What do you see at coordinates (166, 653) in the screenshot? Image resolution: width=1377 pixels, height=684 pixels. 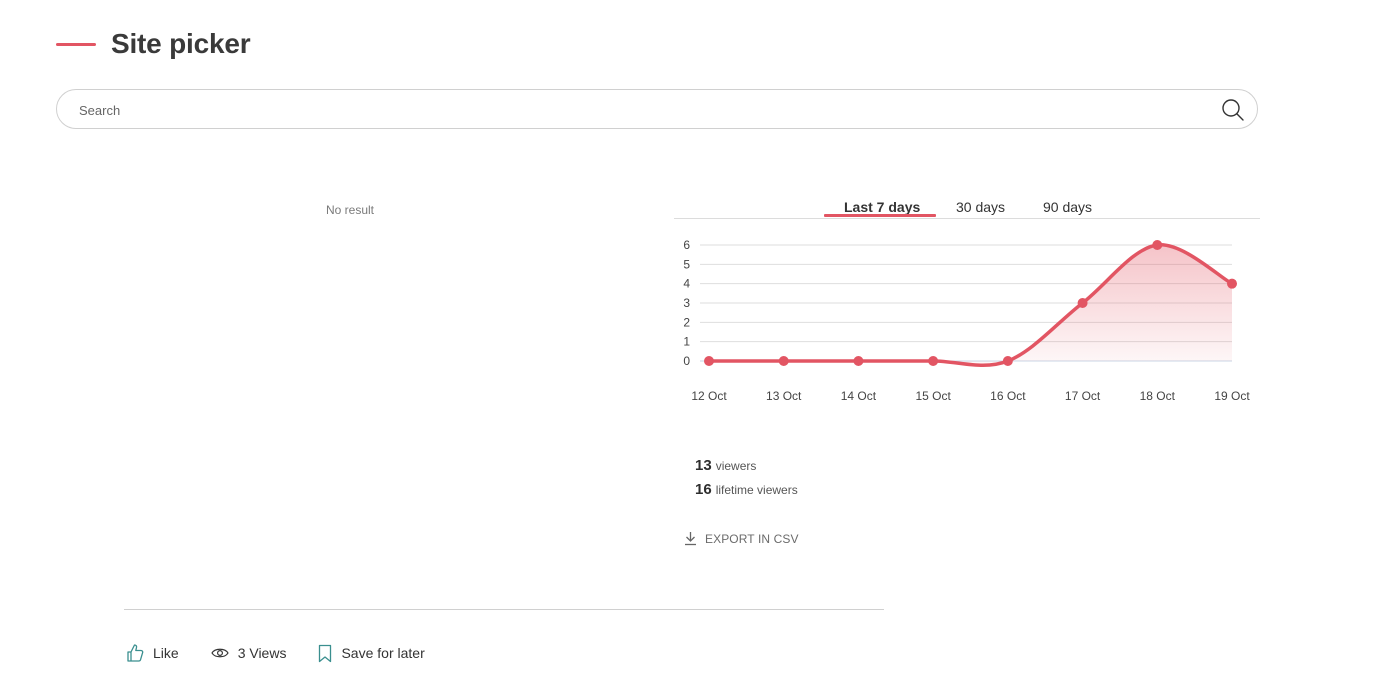 I see `like-label: Like` at bounding box center [166, 653].